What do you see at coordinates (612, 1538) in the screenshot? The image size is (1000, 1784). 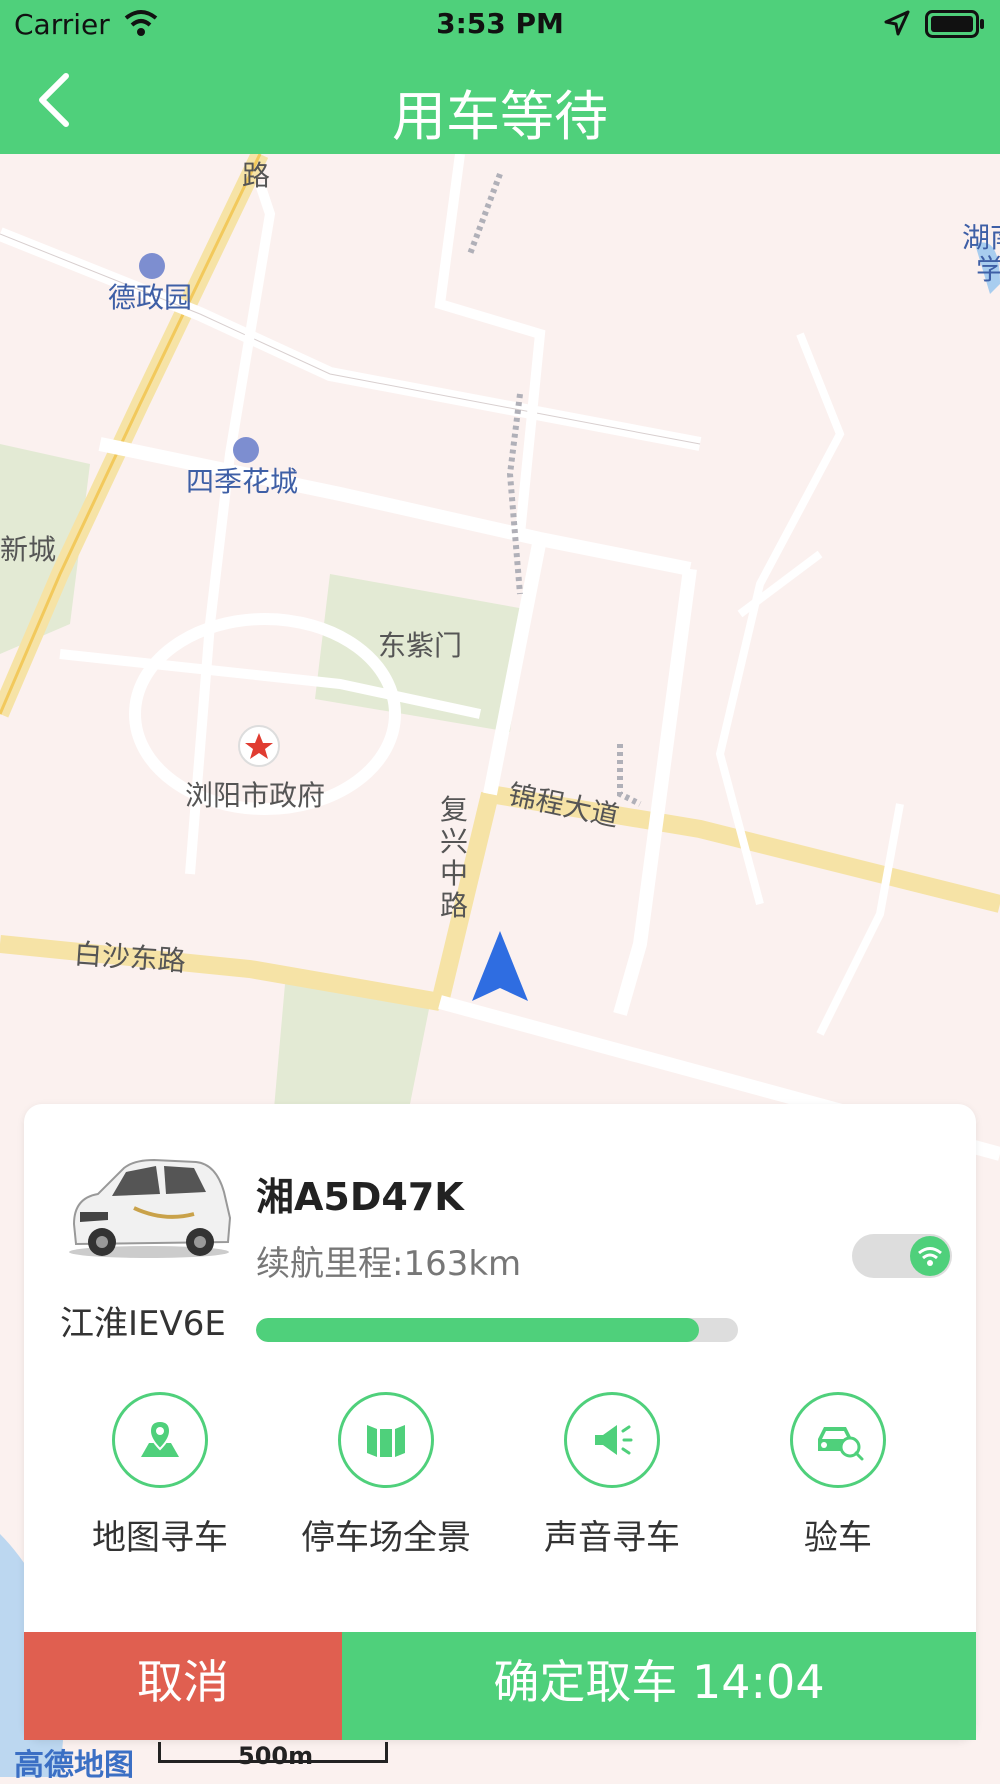 I see `action-label: 声音寻车` at bounding box center [612, 1538].